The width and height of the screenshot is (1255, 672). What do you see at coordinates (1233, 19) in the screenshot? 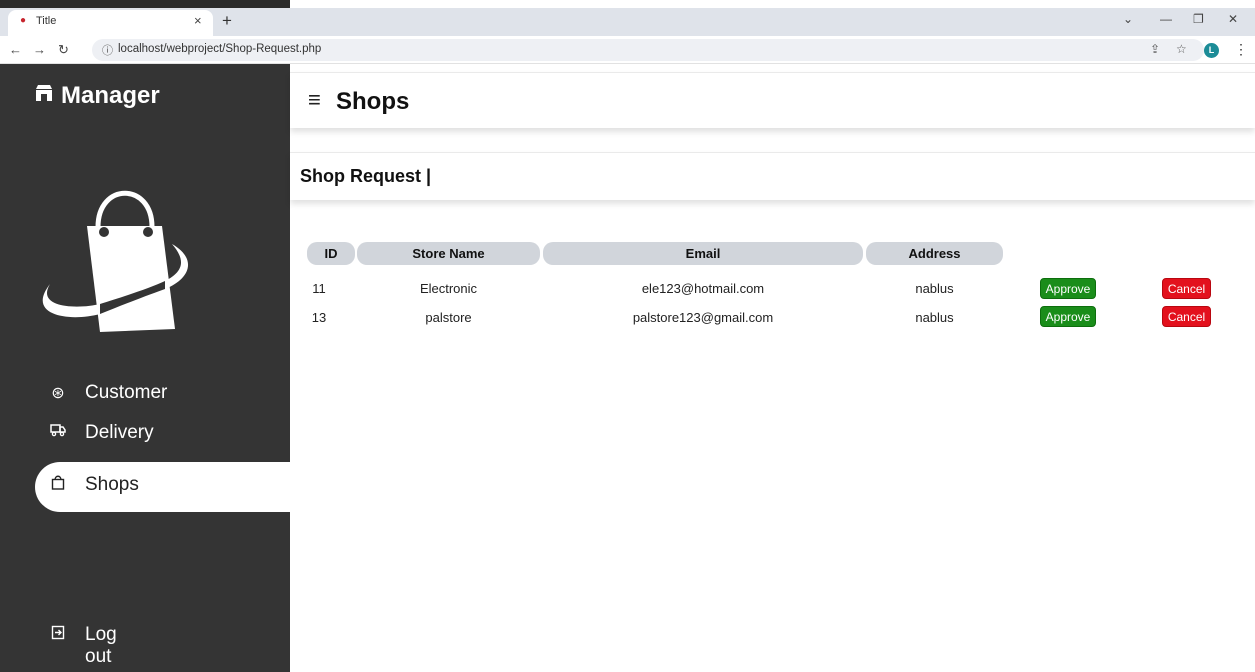
I see `close-window-icon: ✕` at bounding box center [1233, 19].